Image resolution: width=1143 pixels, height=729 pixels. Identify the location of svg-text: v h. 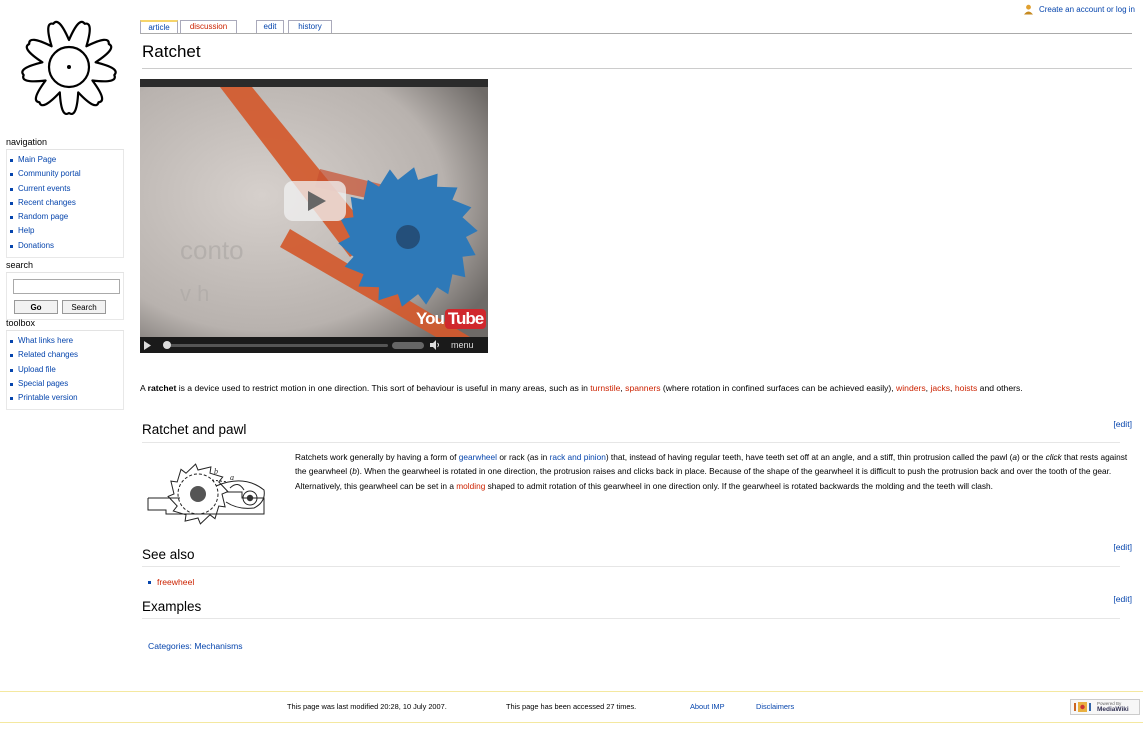
(194, 293).